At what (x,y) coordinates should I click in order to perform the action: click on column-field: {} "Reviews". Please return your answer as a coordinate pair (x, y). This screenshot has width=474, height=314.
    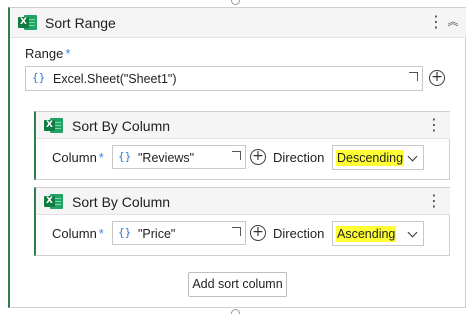
    Looking at the image, I should click on (179, 157).